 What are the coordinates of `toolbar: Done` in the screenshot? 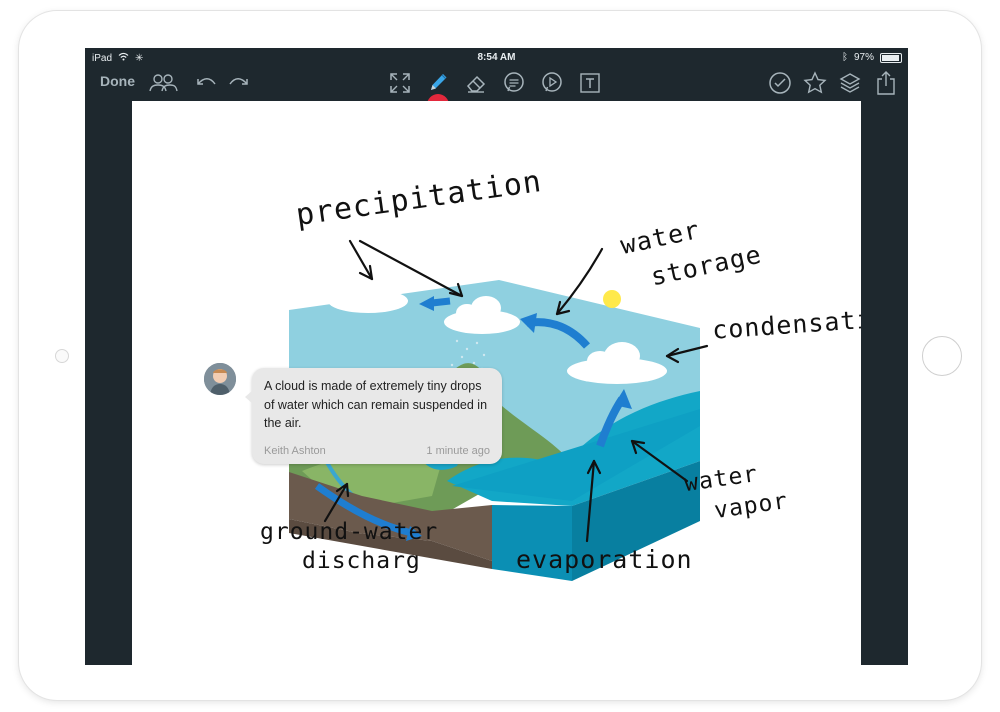 It's located at (496, 92).